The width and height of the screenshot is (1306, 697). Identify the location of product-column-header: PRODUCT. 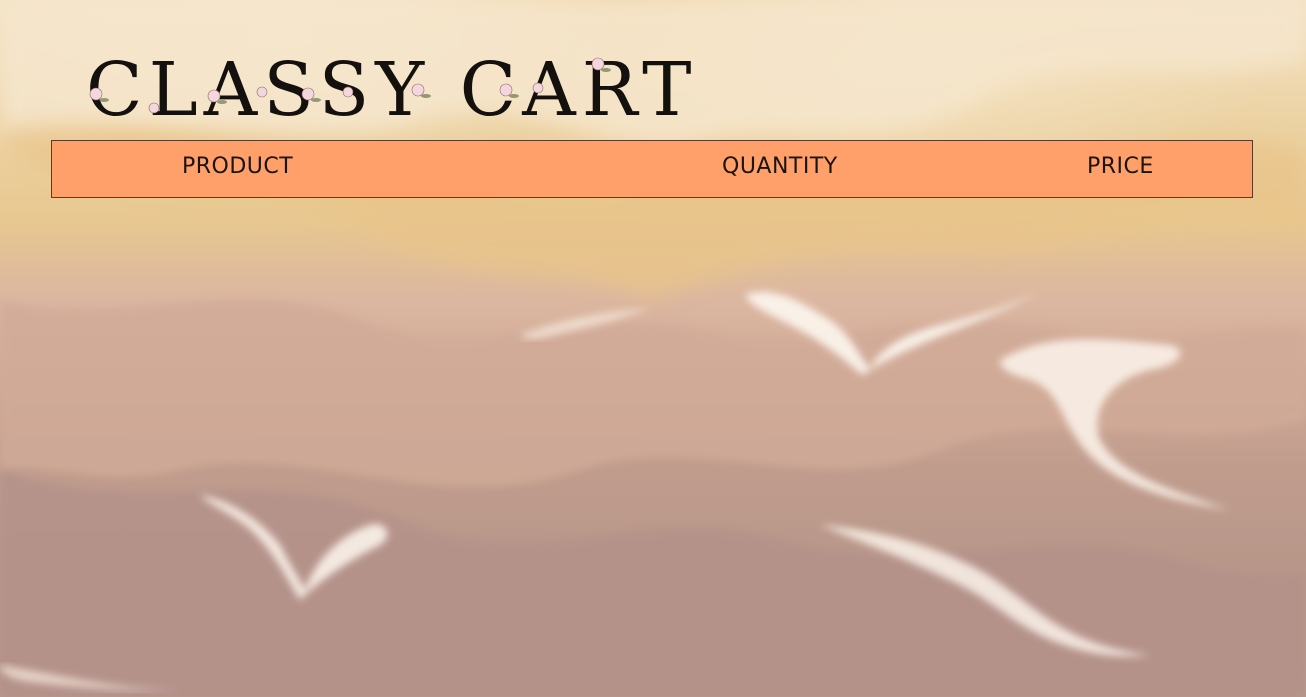
(238, 166).